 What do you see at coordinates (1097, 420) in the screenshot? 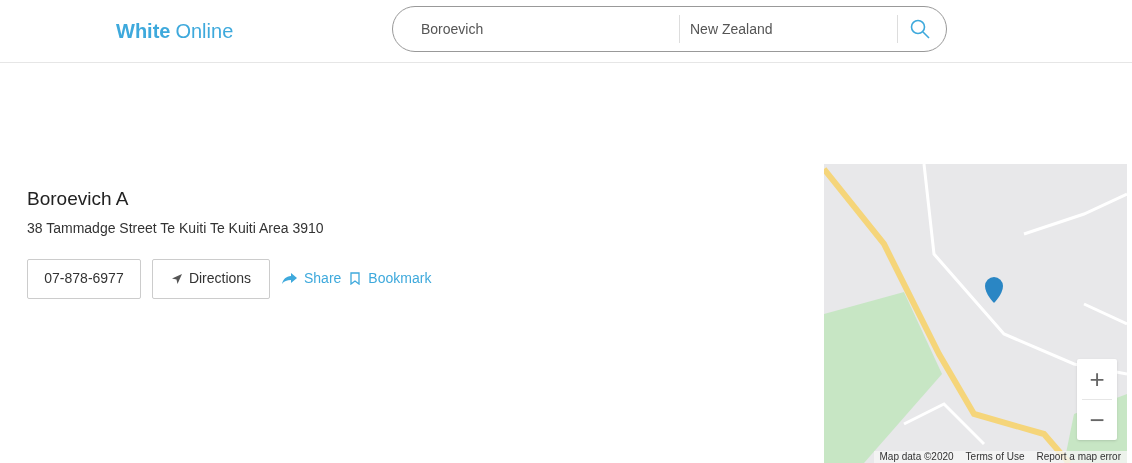
I see `zoom-out-button: −` at bounding box center [1097, 420].